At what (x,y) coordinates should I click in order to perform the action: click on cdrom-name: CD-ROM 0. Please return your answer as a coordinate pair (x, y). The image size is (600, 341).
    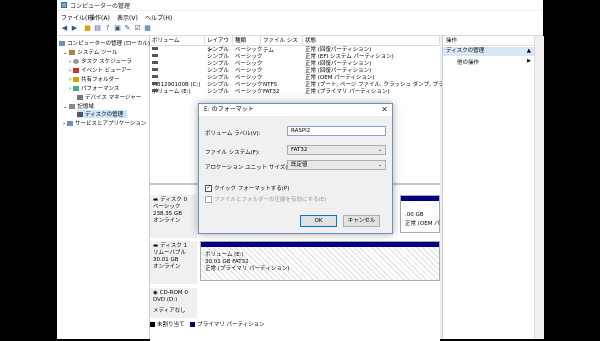
    Looking at the image, I should click on (173, 293).